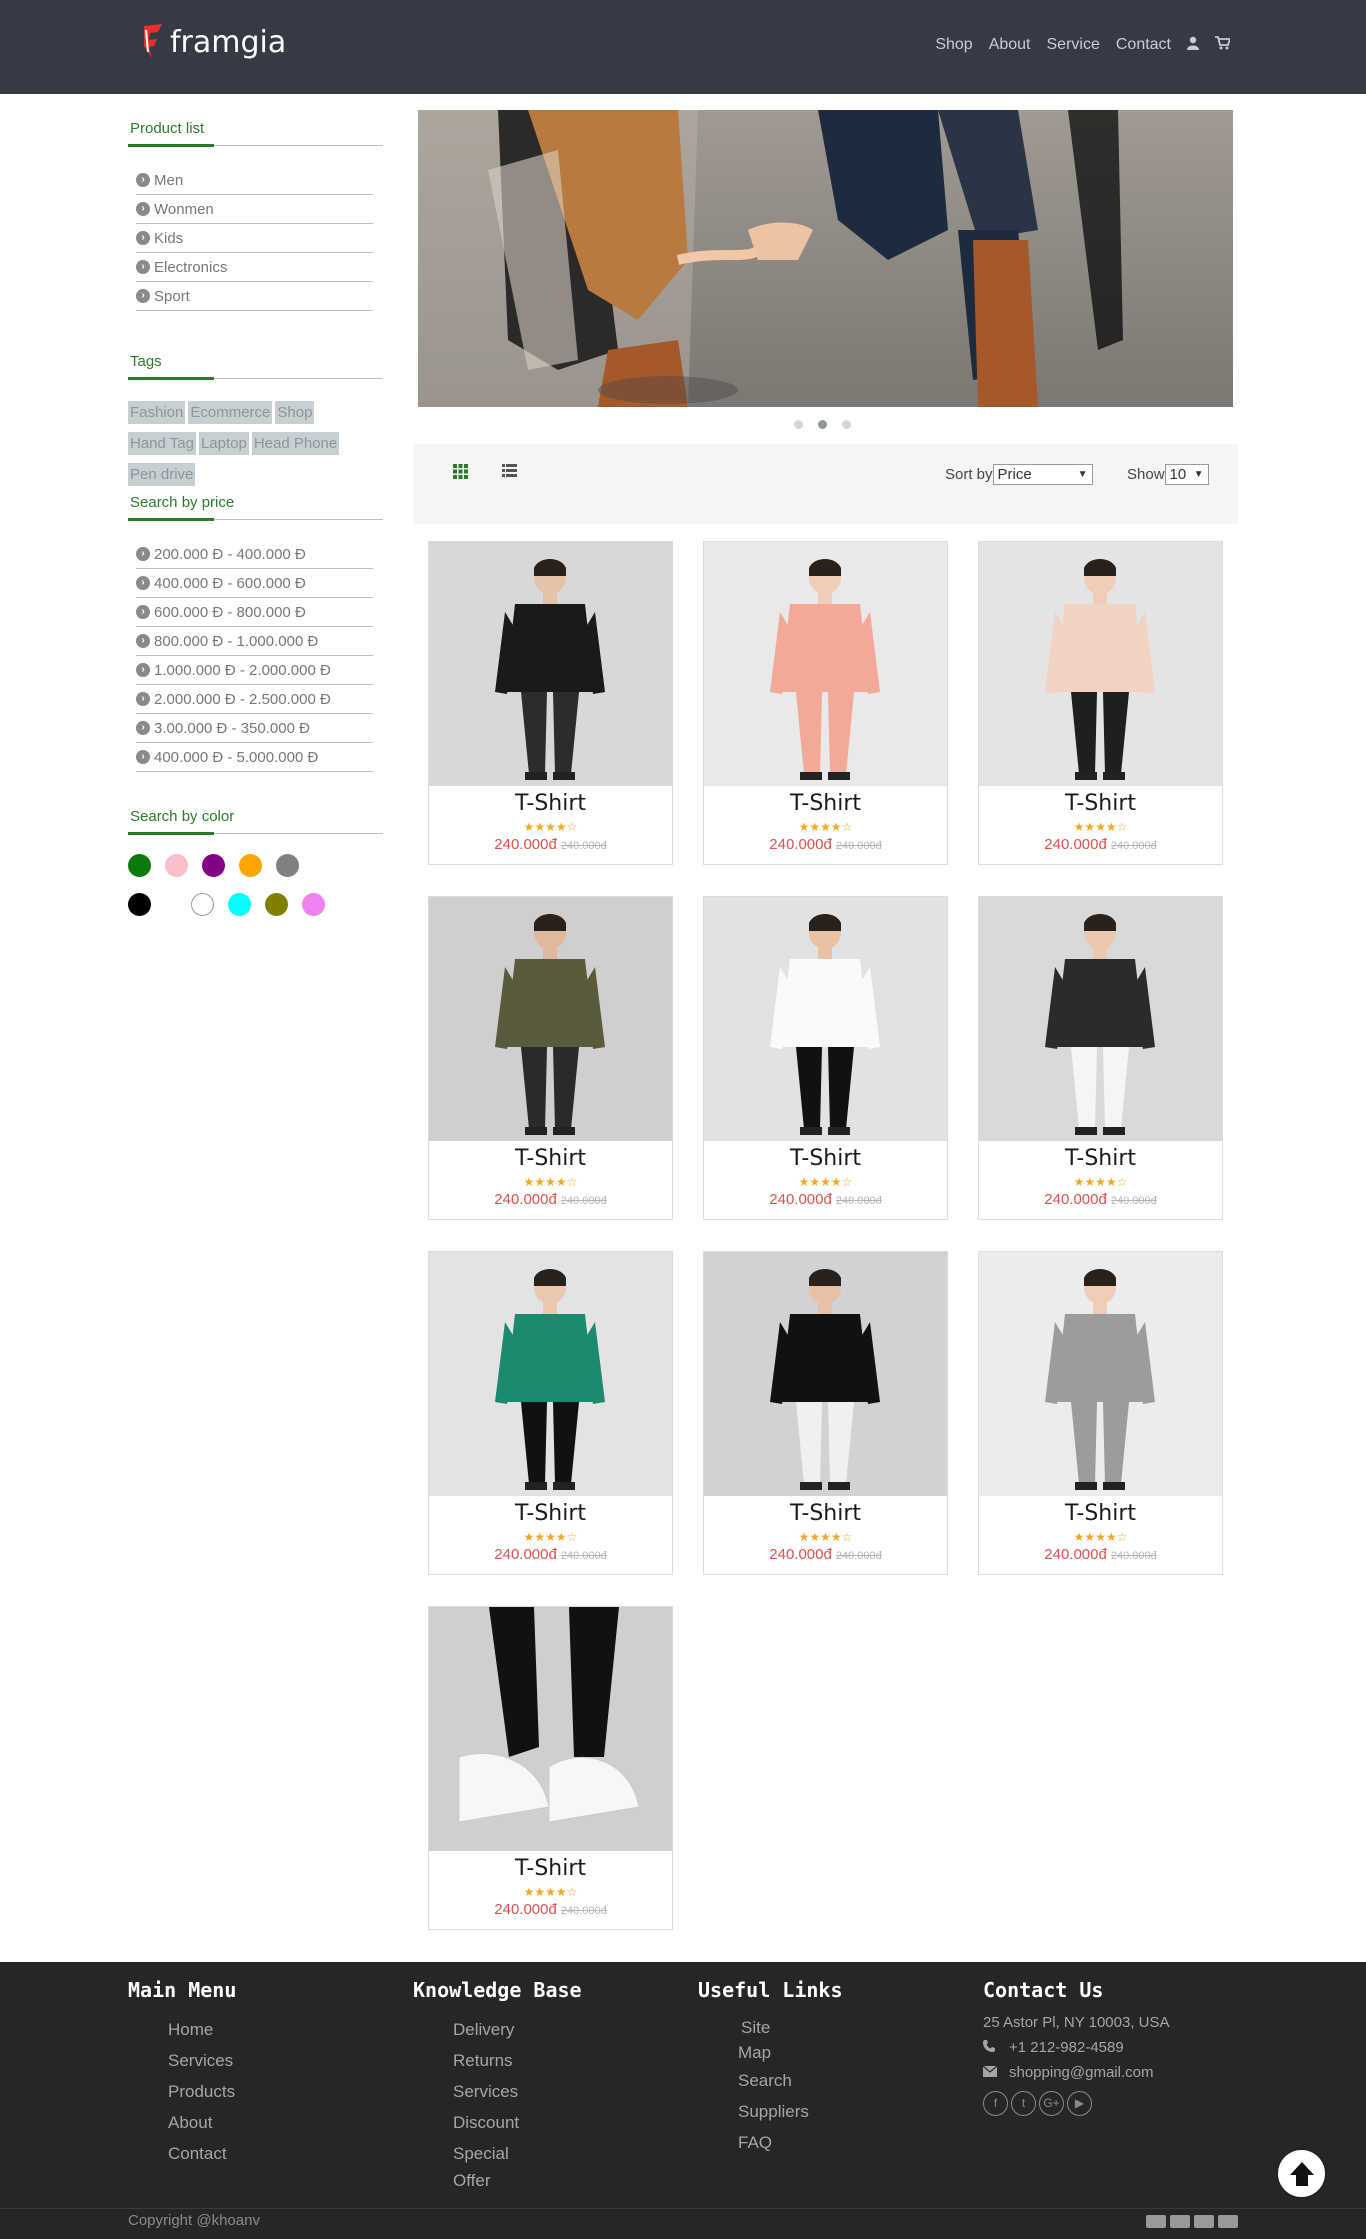 This screenshot has height=2239, width=1366. Describe the element at coordinates (295, 443) in the screenshot. I see `tag: Head Phone` at that location.